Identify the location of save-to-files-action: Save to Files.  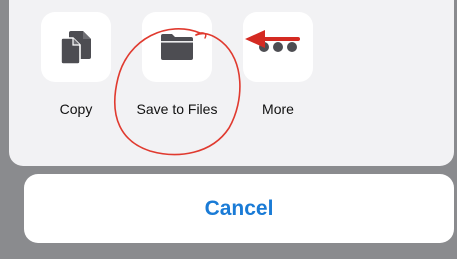
(184, 67).